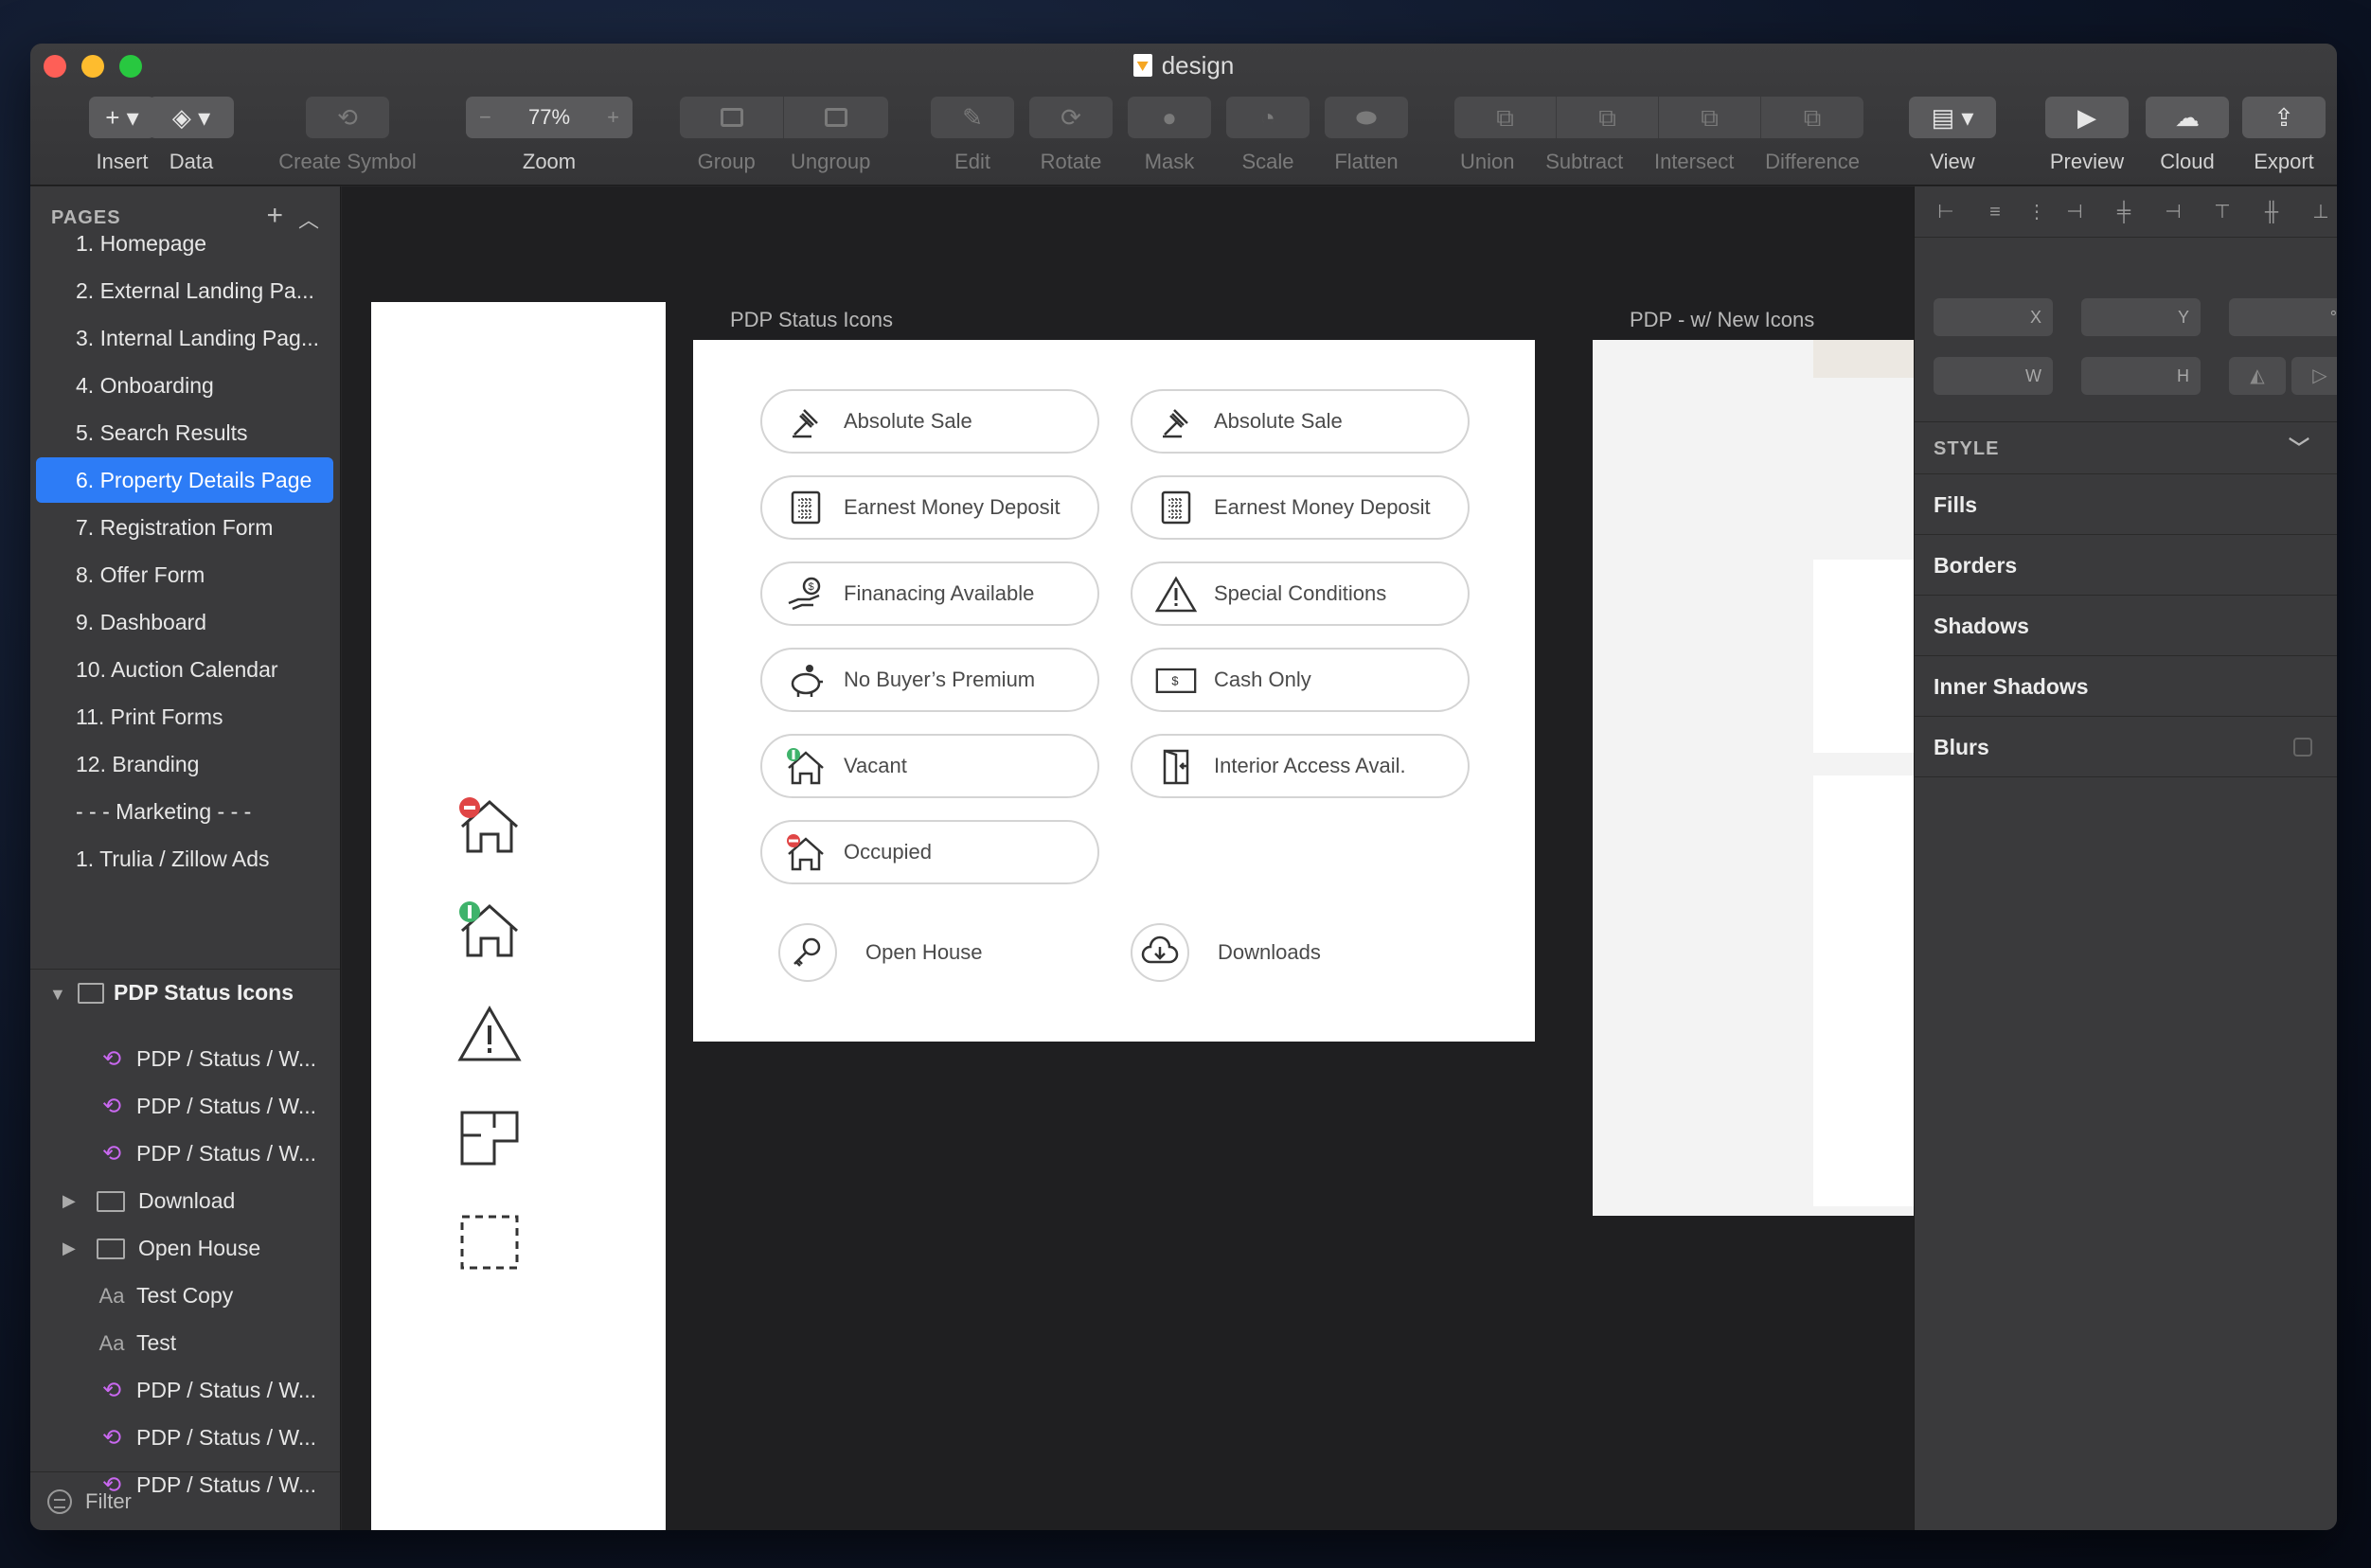  Describe the element at coordinates (929, 593) in the screenshot. I see `status-pill: $ Finanacing Available` at that location.